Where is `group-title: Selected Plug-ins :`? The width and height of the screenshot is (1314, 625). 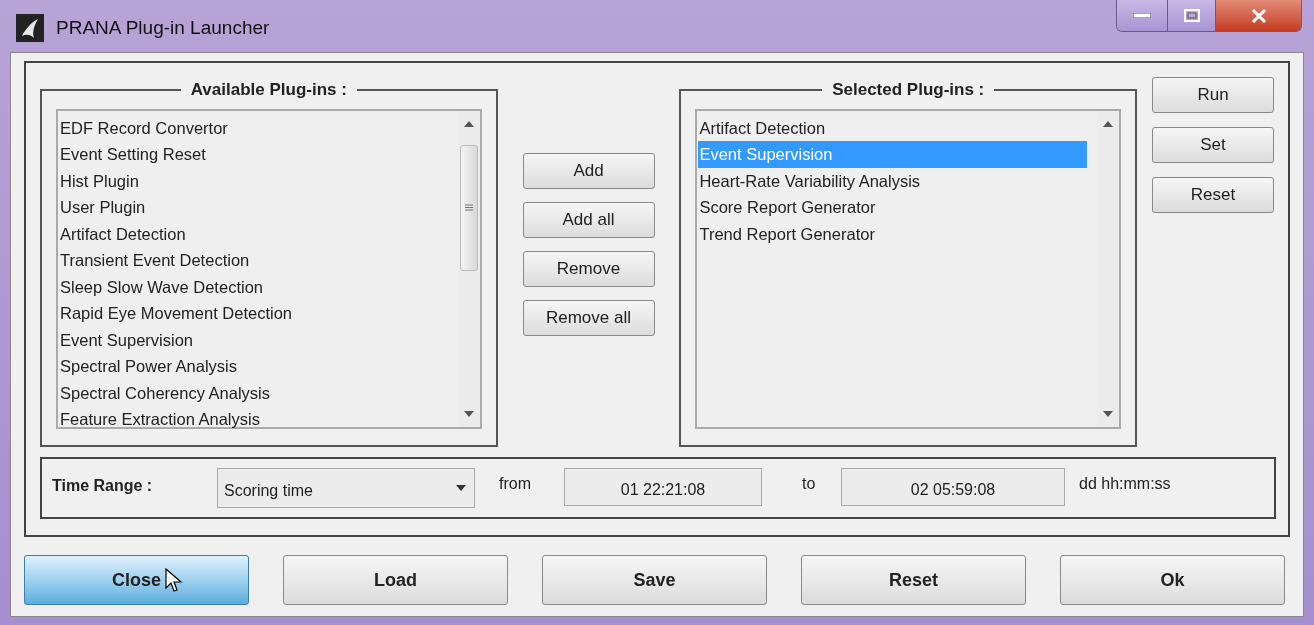 group-title: Selected Plug-ins : is located at coordinates (908, 90).